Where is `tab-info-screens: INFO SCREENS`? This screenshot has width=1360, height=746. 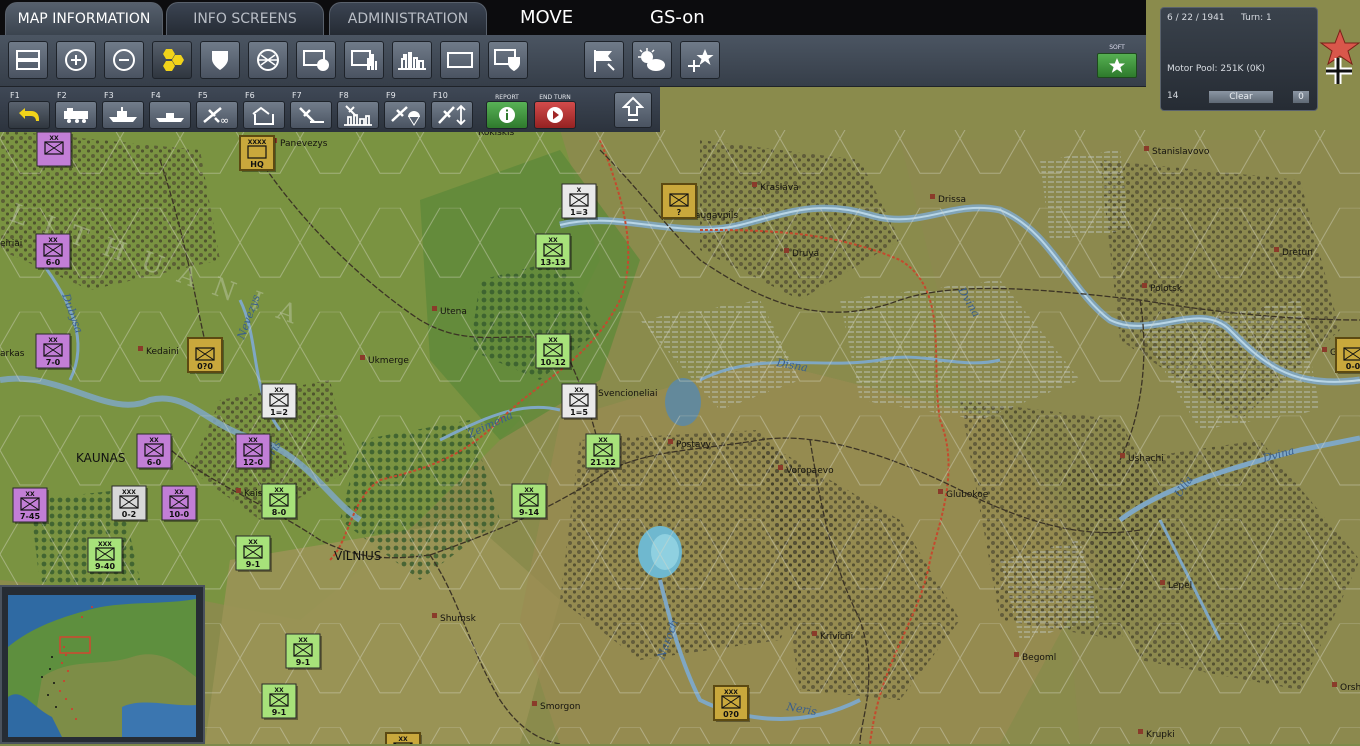
tab-info-screens: INFO SCREENS is located at coordinates (245, 18).